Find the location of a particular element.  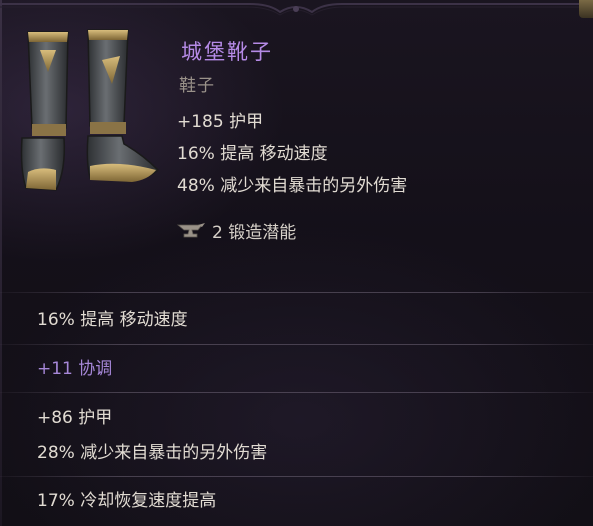

affix-coordination: +11 协调 is located at coordinates (75, 369).